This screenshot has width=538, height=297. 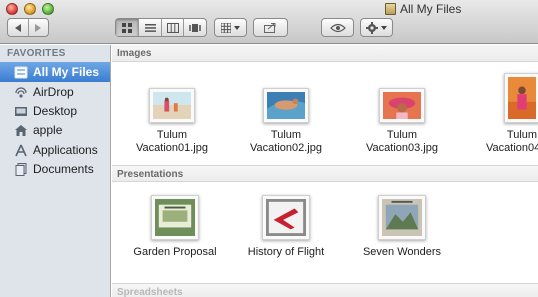 I want to click on window-title-text: All My Files, so click(x=431, y=9).